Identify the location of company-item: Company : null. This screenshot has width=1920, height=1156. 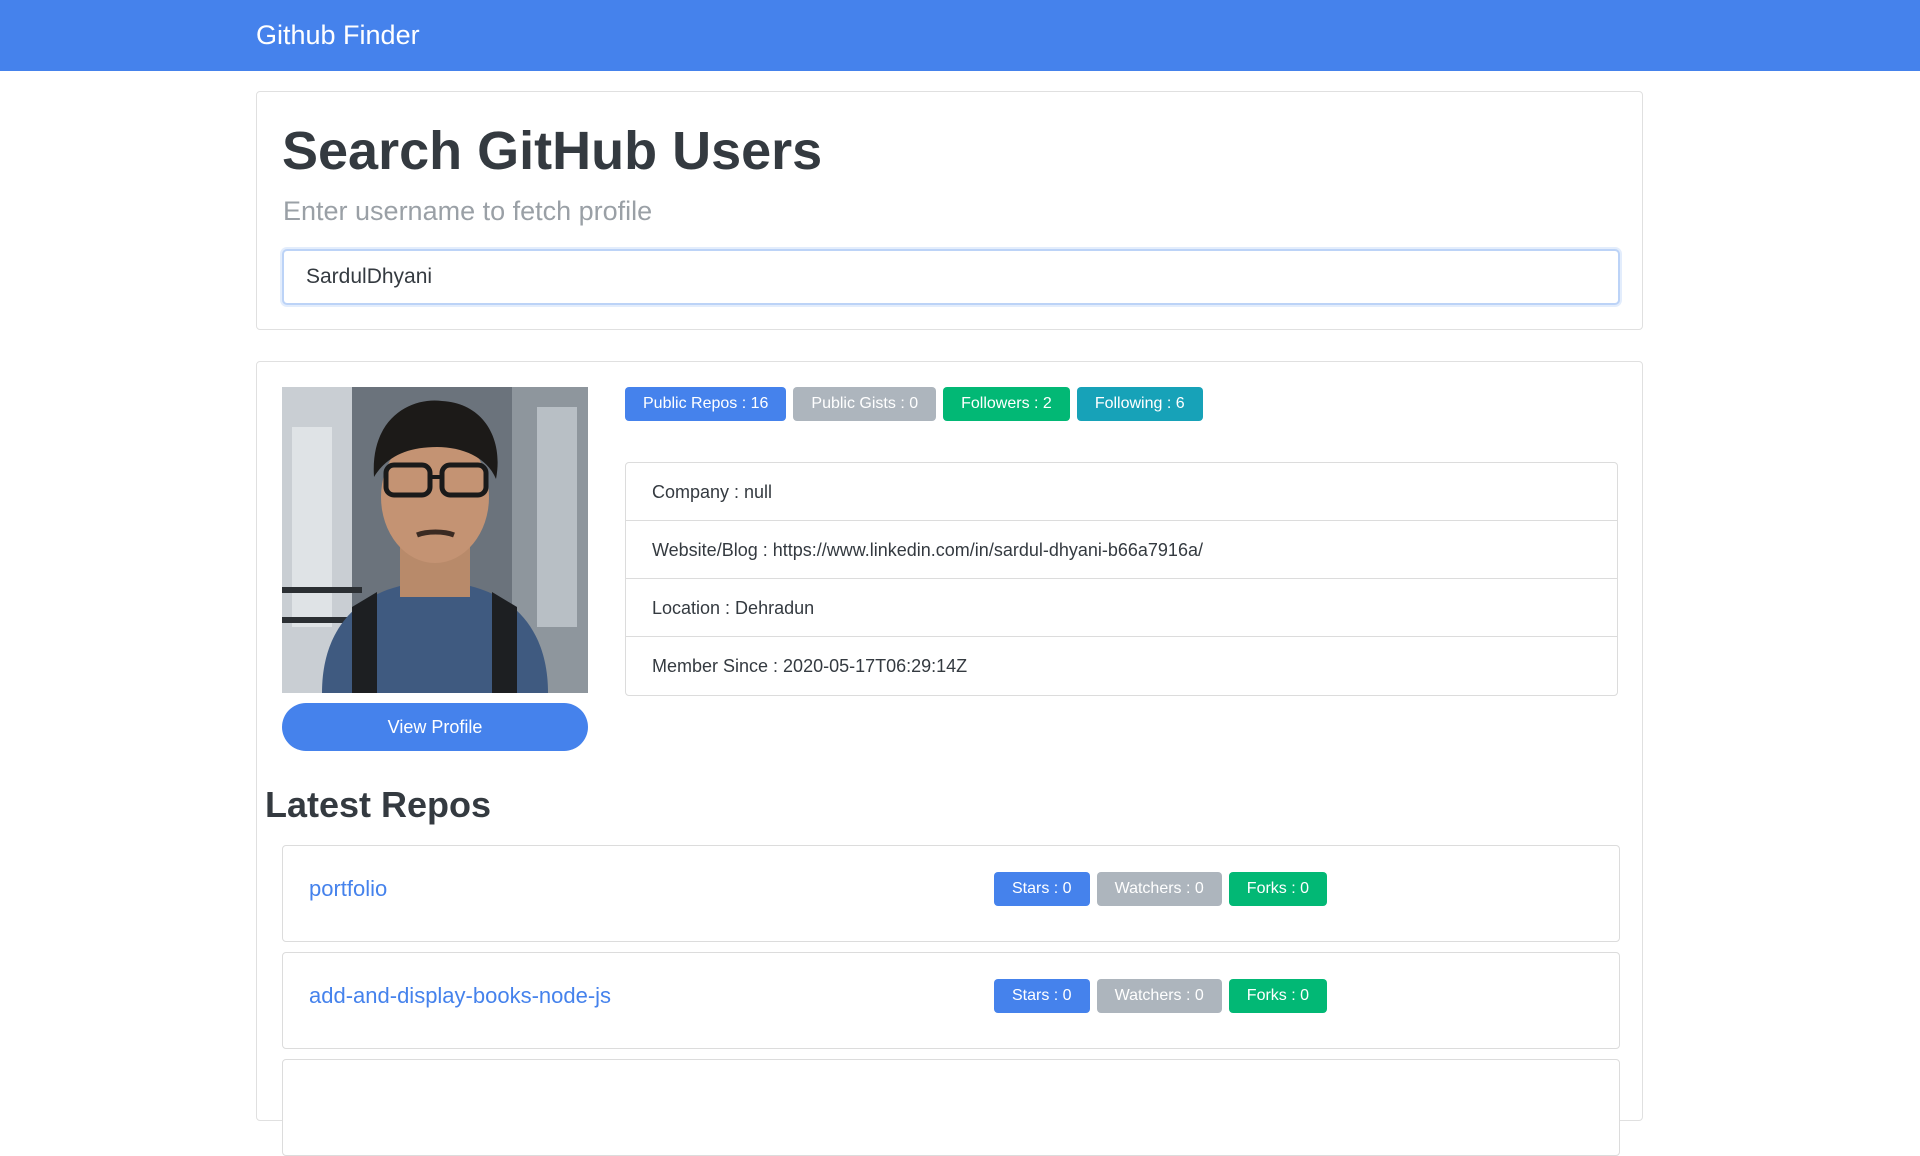
(1121, 492).